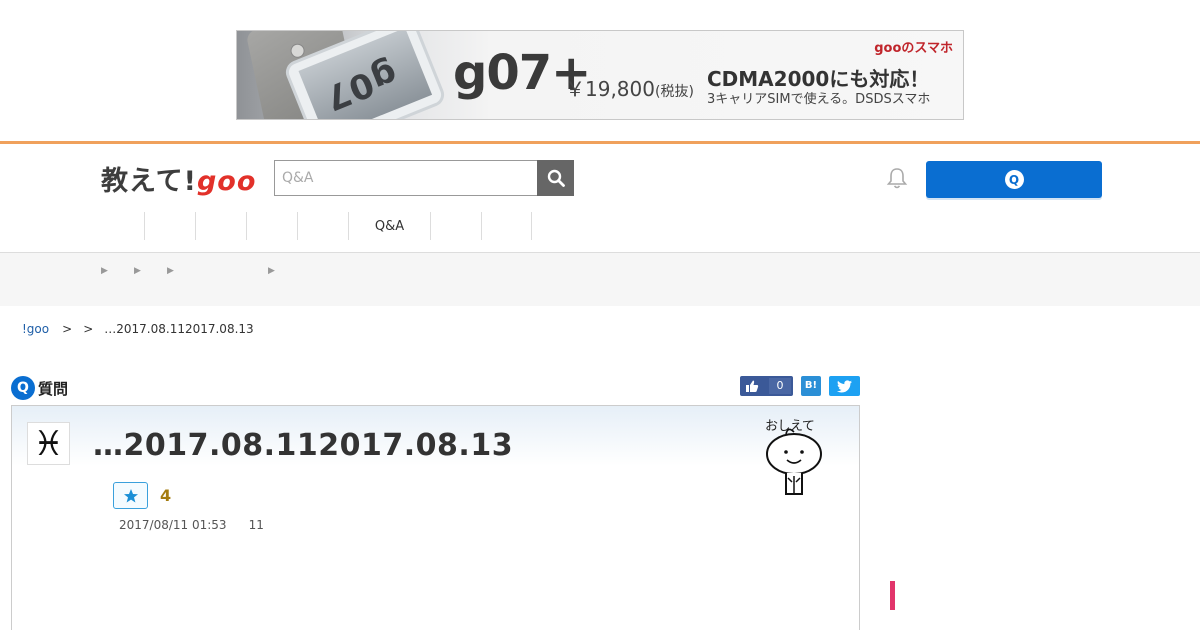  Describe the element at coordinates (226, 181) in the screenshot. I see `logo-goo: goo` at that location.